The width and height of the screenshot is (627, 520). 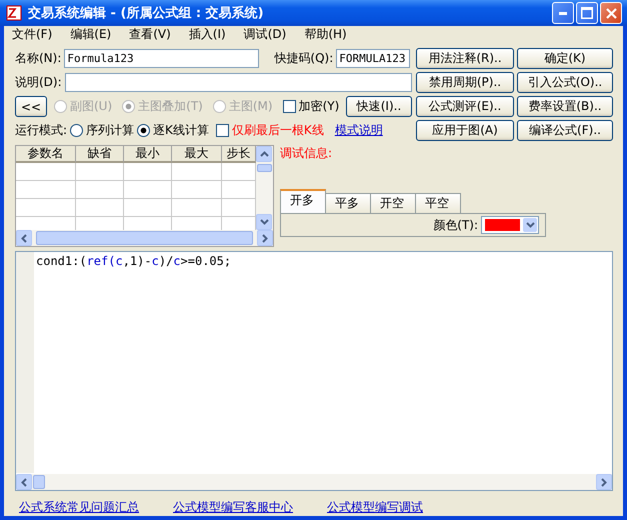 What do you see at coordinates (102, 130) in the screenshot?
I see `run-mode-radio: 序列计算` at bounding box center [102, 130].